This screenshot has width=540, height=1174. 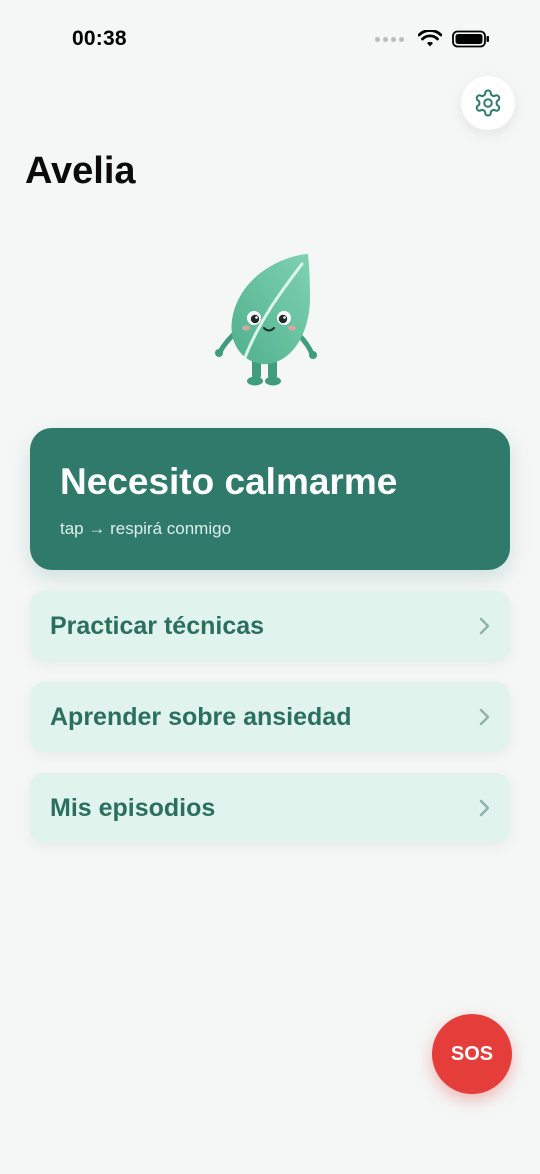 What do you see at coordinates (266, 320) in the screenshot?
I see `leaf-mascot-icon` at bounding box center [266, 320].